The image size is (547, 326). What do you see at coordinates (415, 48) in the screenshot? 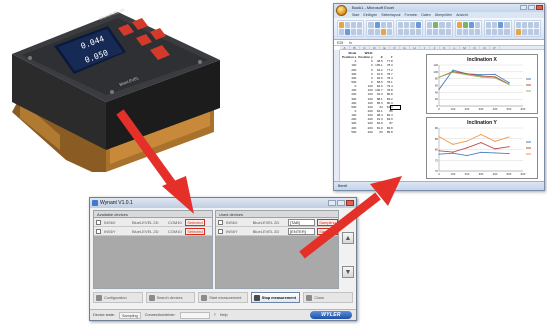
I see `column-header: H` at bounding box center [415, 48].